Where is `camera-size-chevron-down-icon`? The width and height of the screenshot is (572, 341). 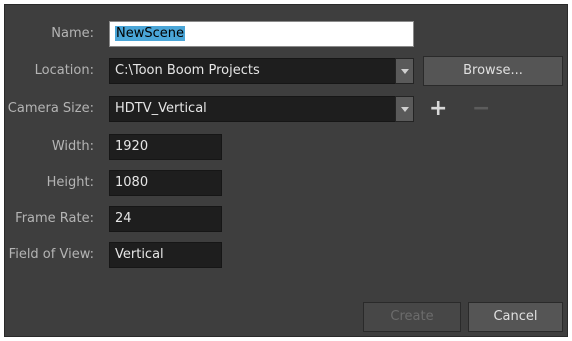 camera-size-chevron-down-icon is located at coordinates (404, 109).